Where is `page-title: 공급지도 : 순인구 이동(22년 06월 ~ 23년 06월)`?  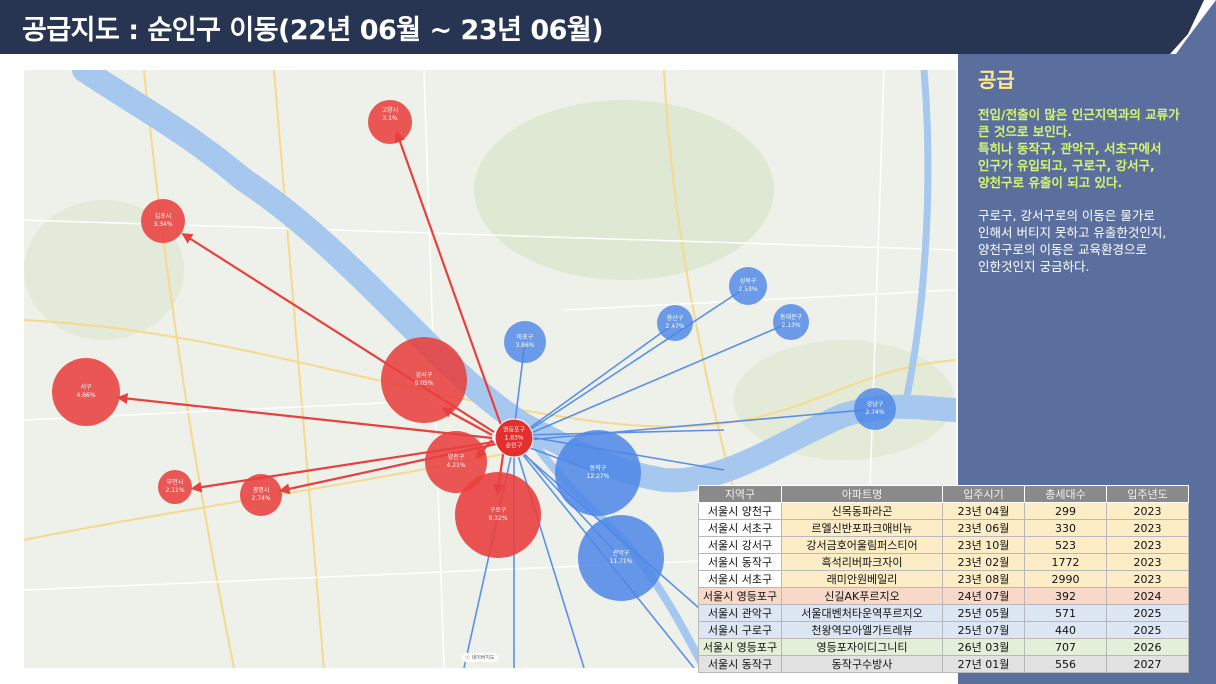
page-title: 공급지도 : 순인구 이동(22년 06월 ~ 23년 06월) is located at coordinates (313, 30).